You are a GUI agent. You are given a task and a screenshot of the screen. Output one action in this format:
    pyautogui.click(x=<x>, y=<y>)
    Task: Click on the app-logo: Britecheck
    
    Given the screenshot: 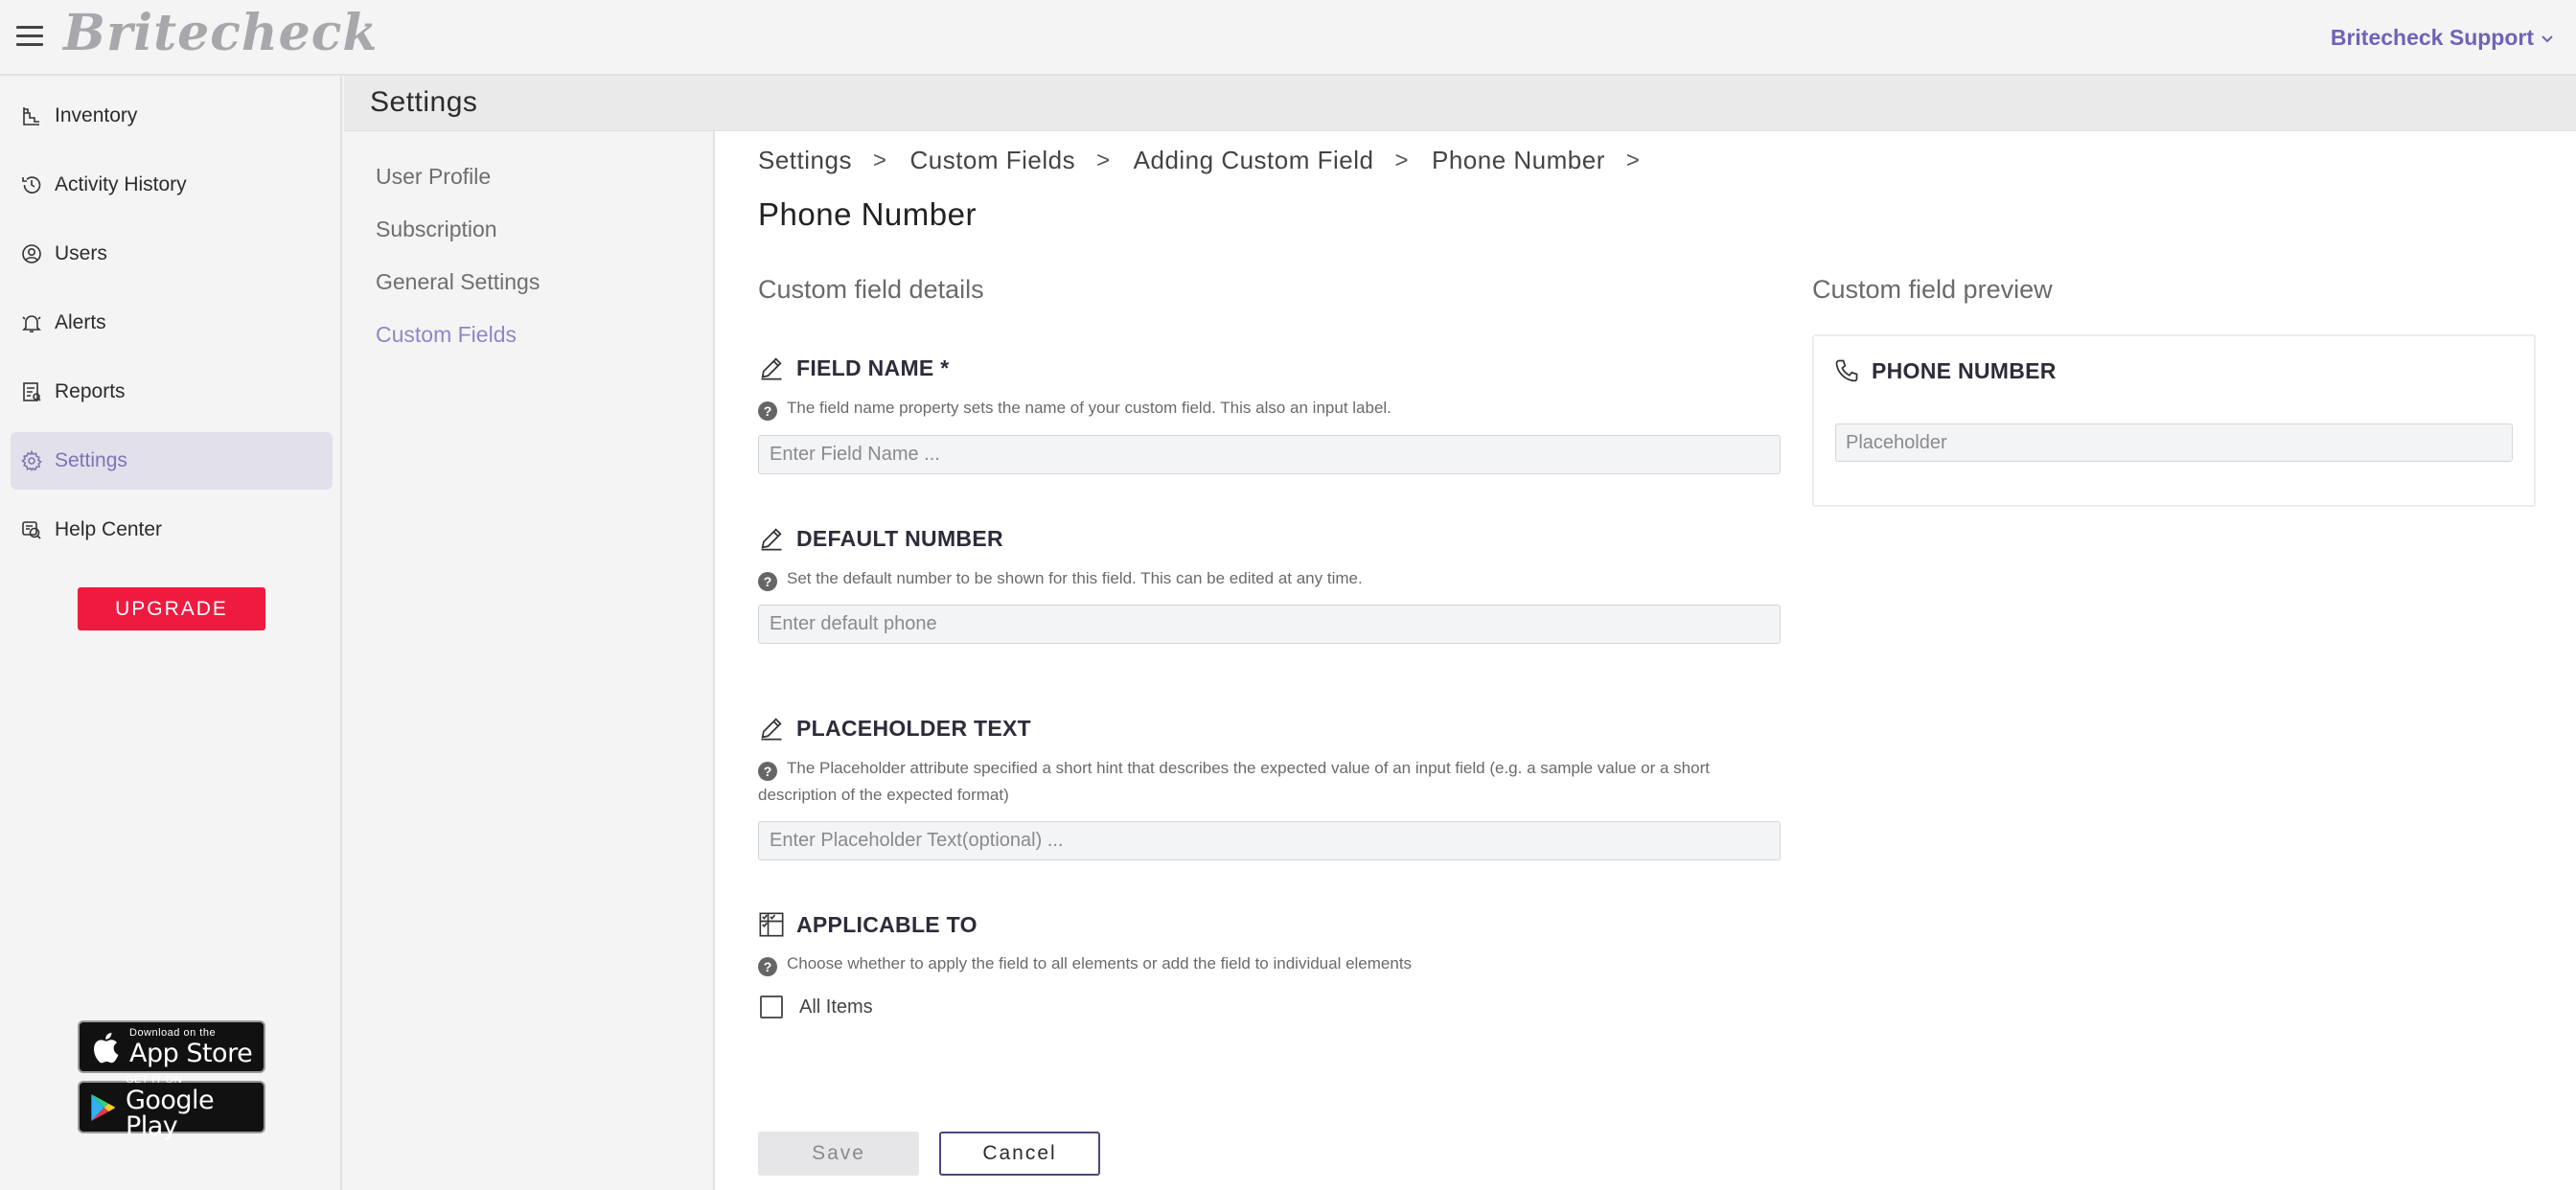 What is the action you would take?
    pyautogui.click(x=220, y=33)
    